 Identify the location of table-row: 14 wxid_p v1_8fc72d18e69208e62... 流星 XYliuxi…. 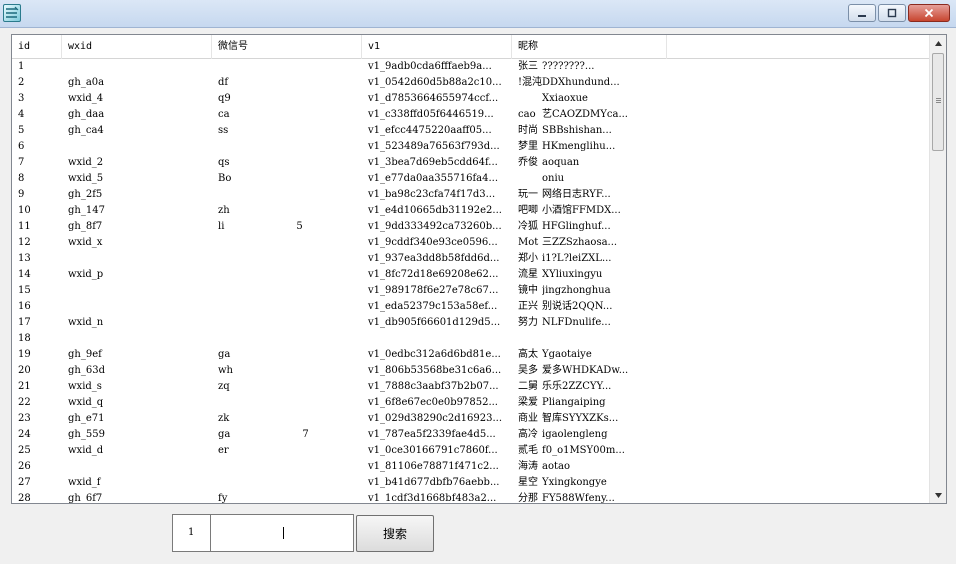
(471, 275).